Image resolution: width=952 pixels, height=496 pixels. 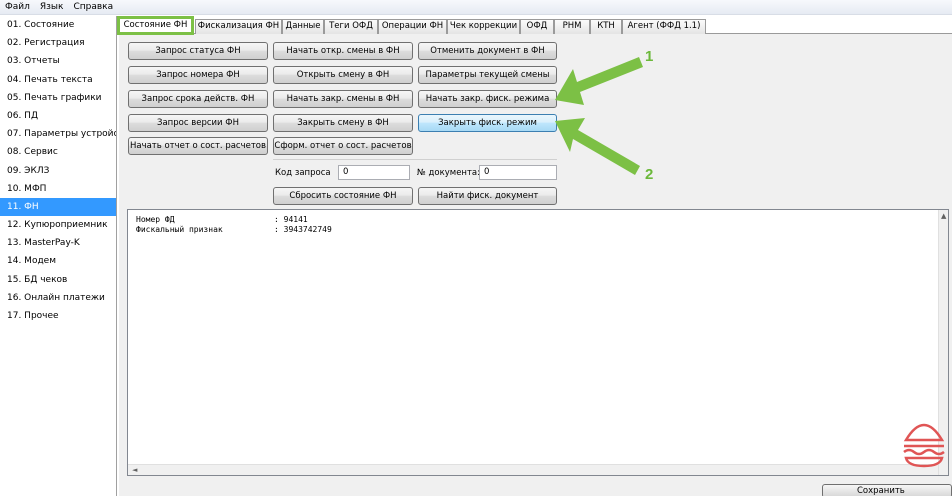 I want to click on watermark-logo, so click(x=924, y=453).